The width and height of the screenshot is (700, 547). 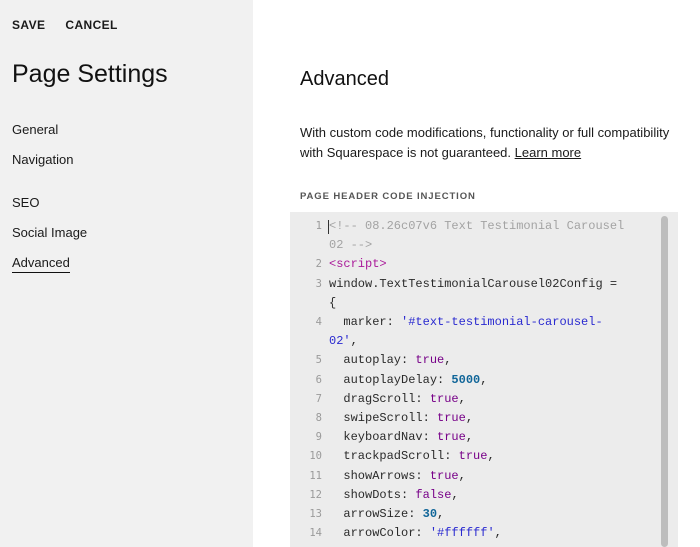 What do you see at coordinates (388, 196) in the screenshot?
I see `code-injection-label: PAGE HEADER CODE INJECTION` at bounding box center [388, 196].